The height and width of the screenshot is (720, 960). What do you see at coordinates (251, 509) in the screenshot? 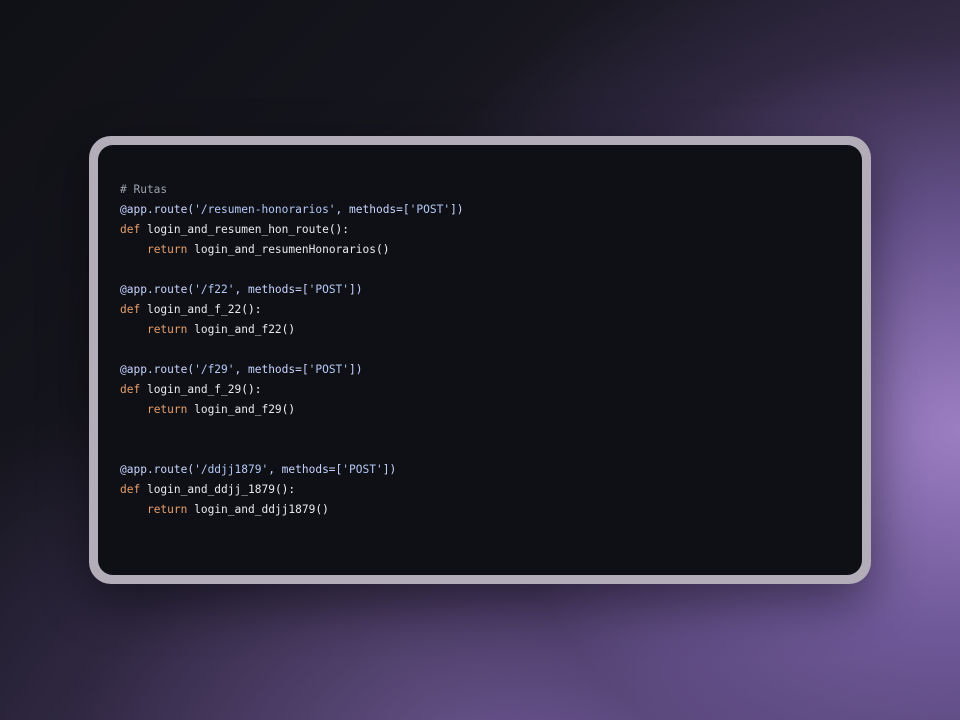
I see `return-call: login_and_ddjj1879` at bounding box center [251, 509].